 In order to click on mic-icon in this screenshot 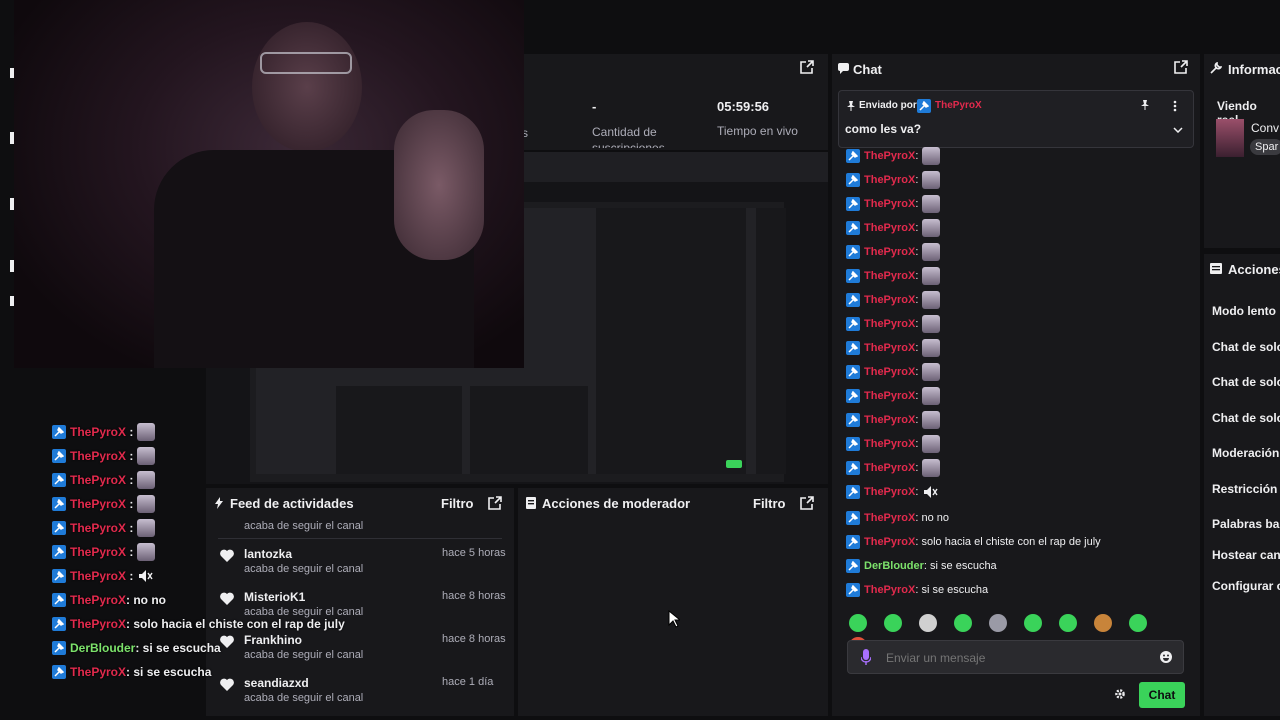, I will do `click(866, 657)`.